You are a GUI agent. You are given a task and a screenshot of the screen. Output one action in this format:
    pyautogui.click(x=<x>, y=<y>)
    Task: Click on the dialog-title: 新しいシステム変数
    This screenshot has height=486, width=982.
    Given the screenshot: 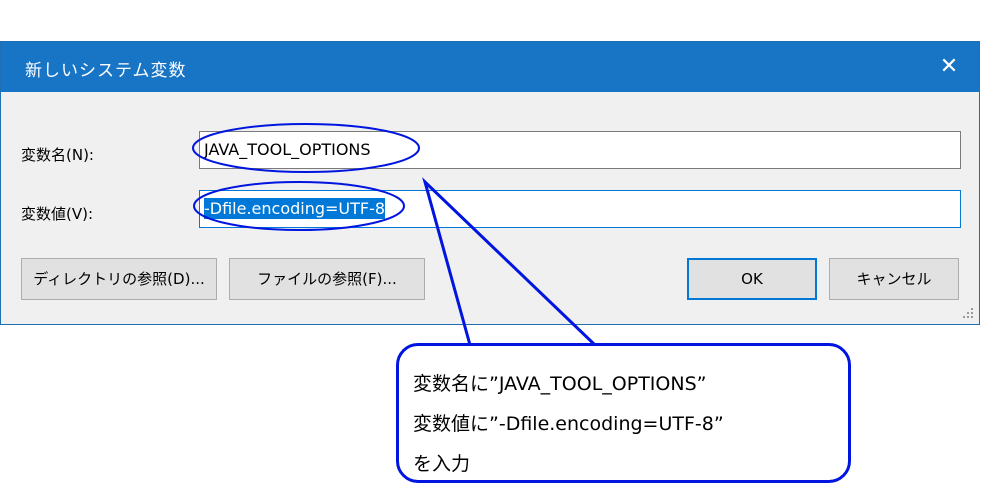 What is the action you would take?
    pyautogui.click(x=106, y=71)
    